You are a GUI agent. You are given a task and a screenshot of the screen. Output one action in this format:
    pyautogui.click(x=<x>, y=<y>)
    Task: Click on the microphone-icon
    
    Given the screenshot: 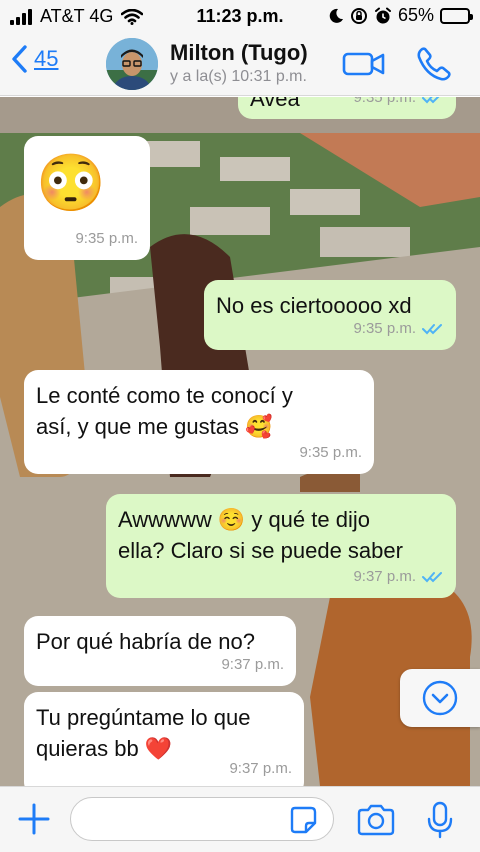 What is the action you would take?
    pyautogui.click(x=440, y=820)
    